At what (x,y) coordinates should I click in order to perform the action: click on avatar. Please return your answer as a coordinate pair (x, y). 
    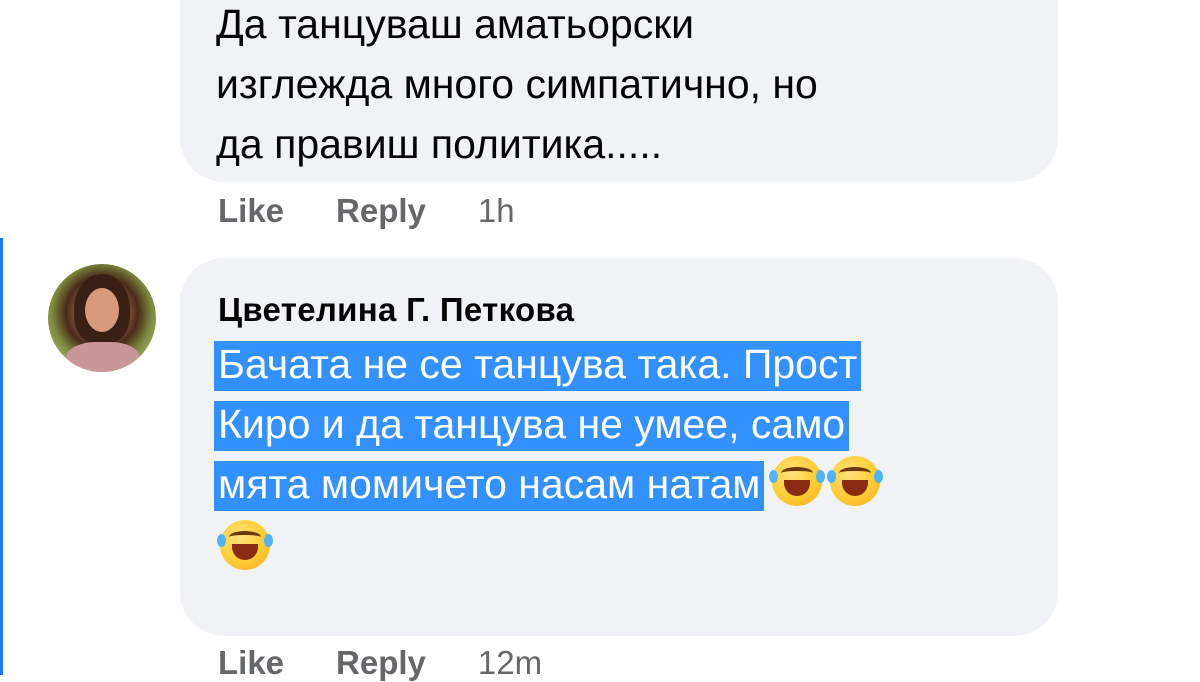
    Looking at the image, I should click on (102, 318).